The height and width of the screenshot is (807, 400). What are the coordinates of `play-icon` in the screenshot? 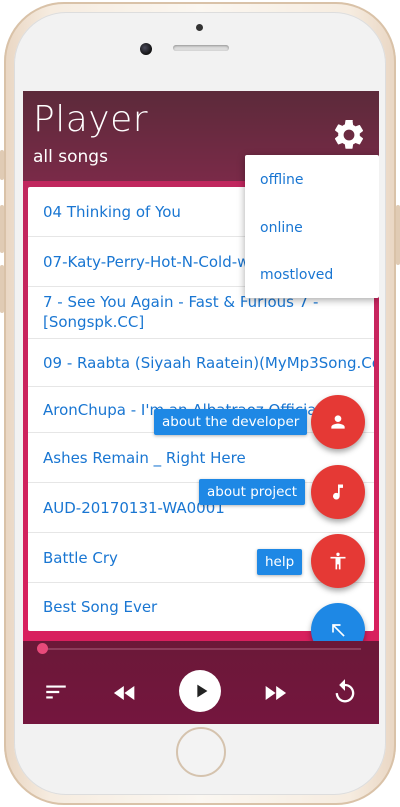 It's located at (202, 691).